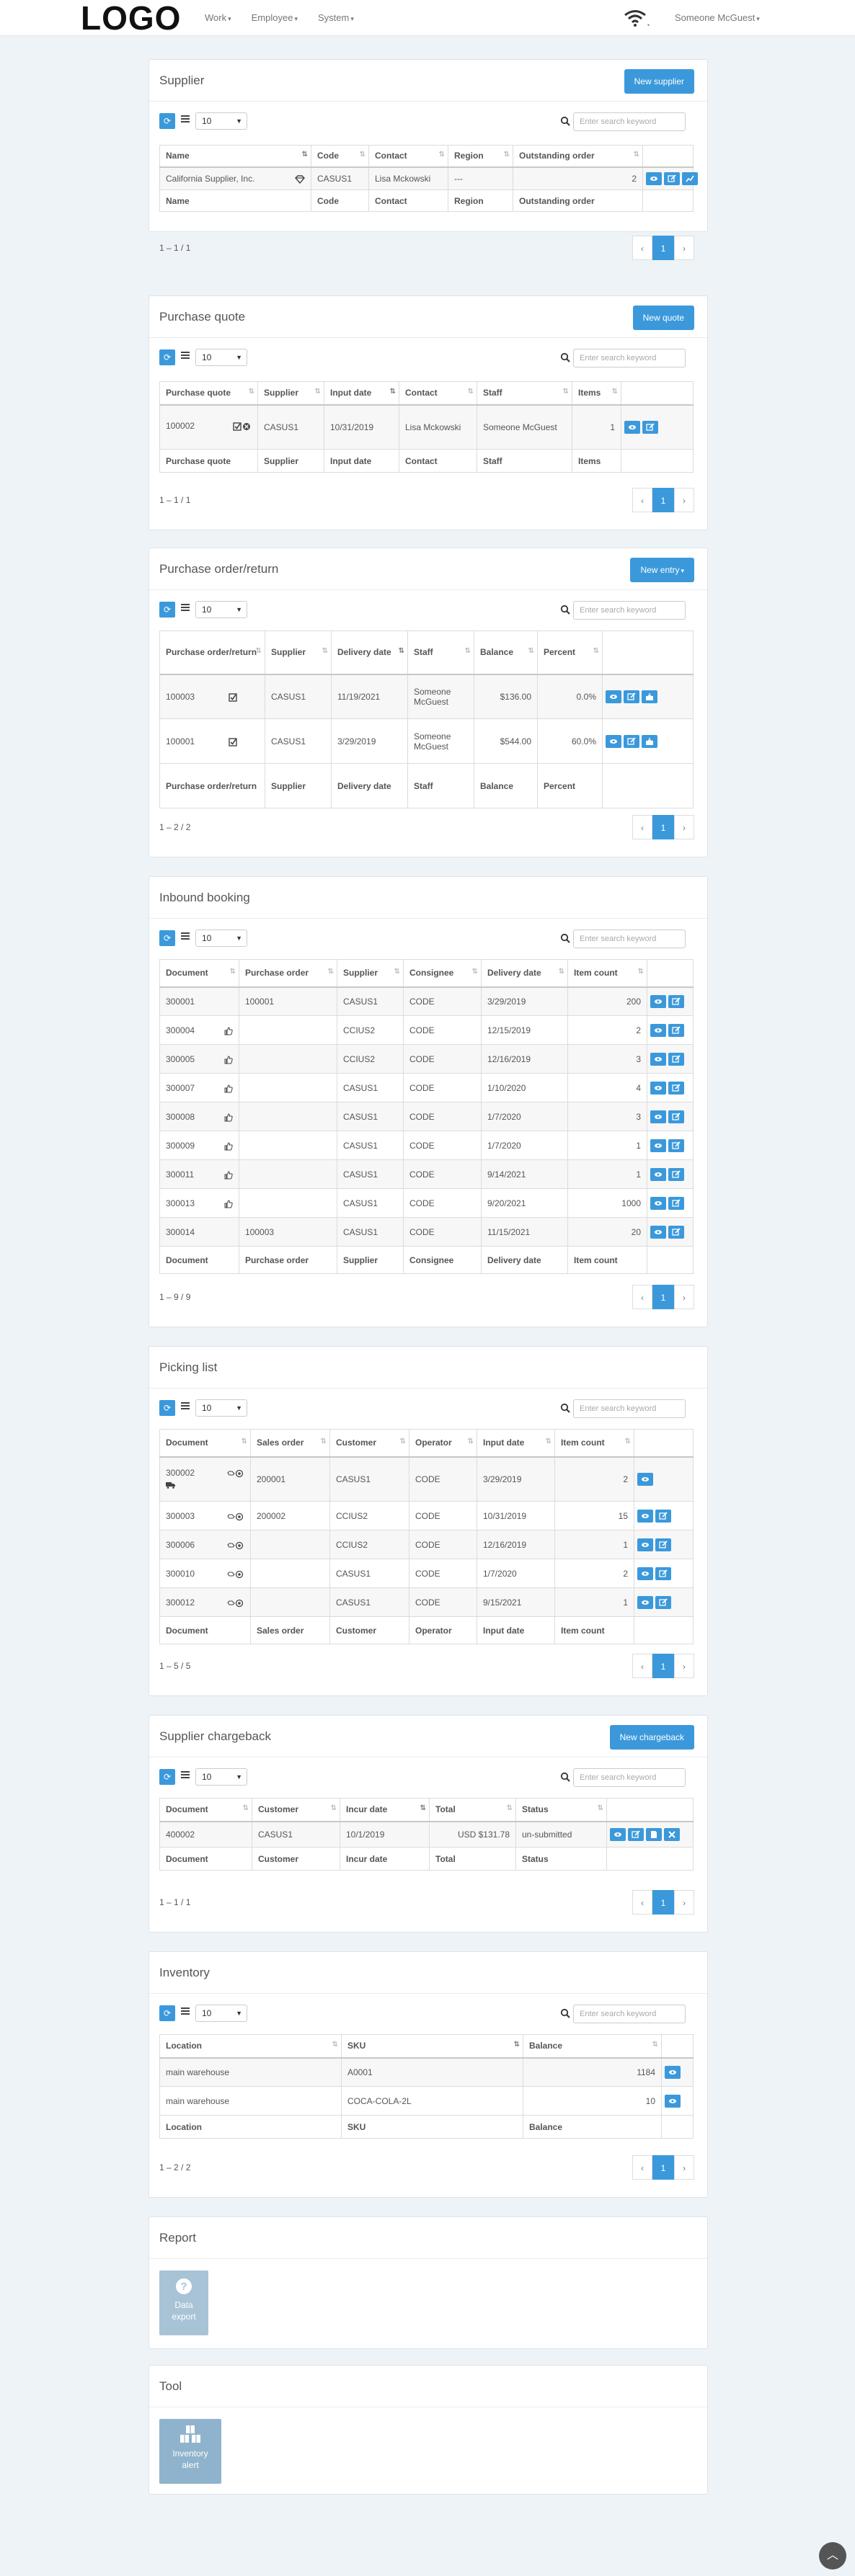 This screenshot has width=855, height=2576. What do you see at coordinates (131, 18) in the screenshot?
I see `logo: LOGO` at bounding box center [131, 18].